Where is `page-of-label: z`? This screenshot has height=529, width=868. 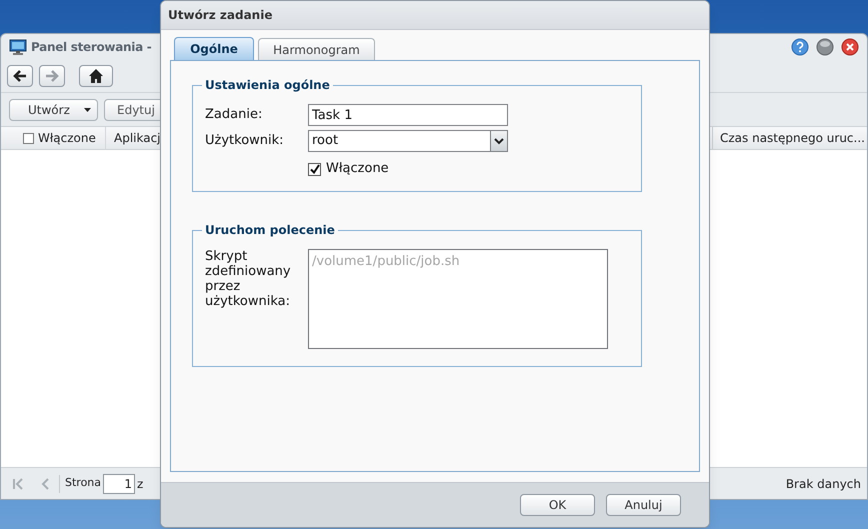
page-of-label: z is located at coordinates (140, 484).